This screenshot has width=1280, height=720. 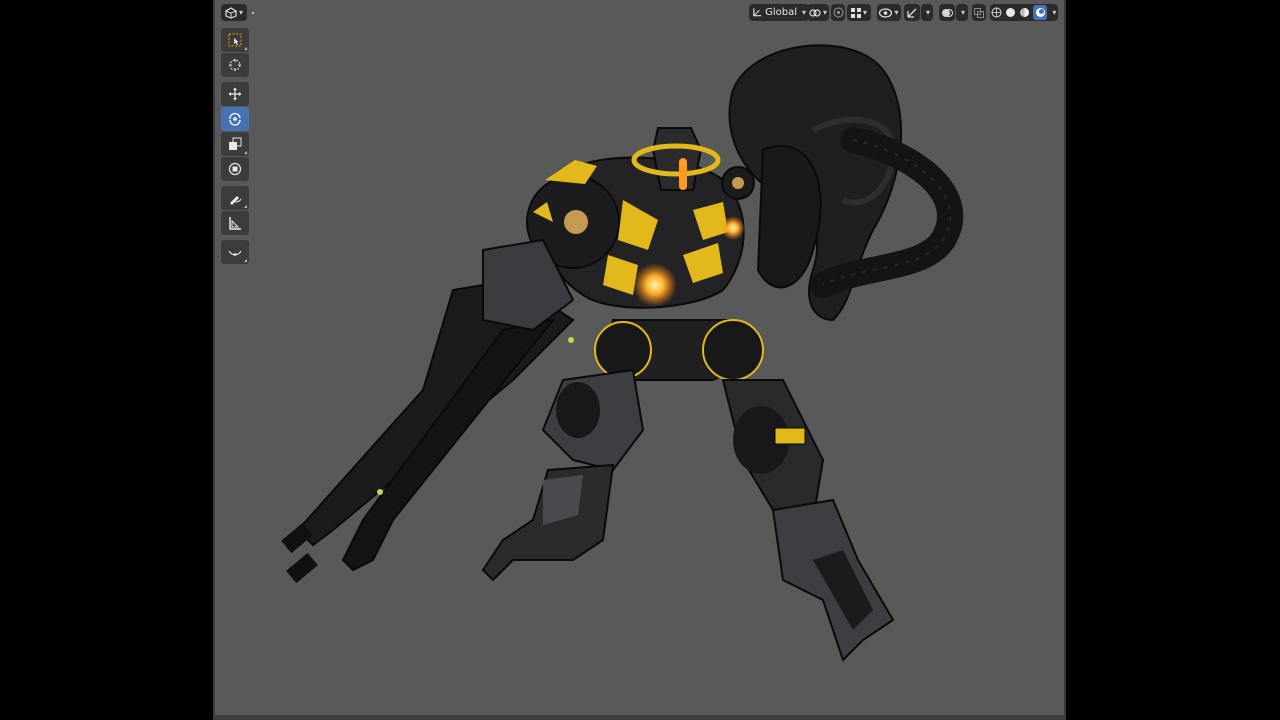 I want to click on overlays-dropdown: ▾, so click(x=962, y=12).